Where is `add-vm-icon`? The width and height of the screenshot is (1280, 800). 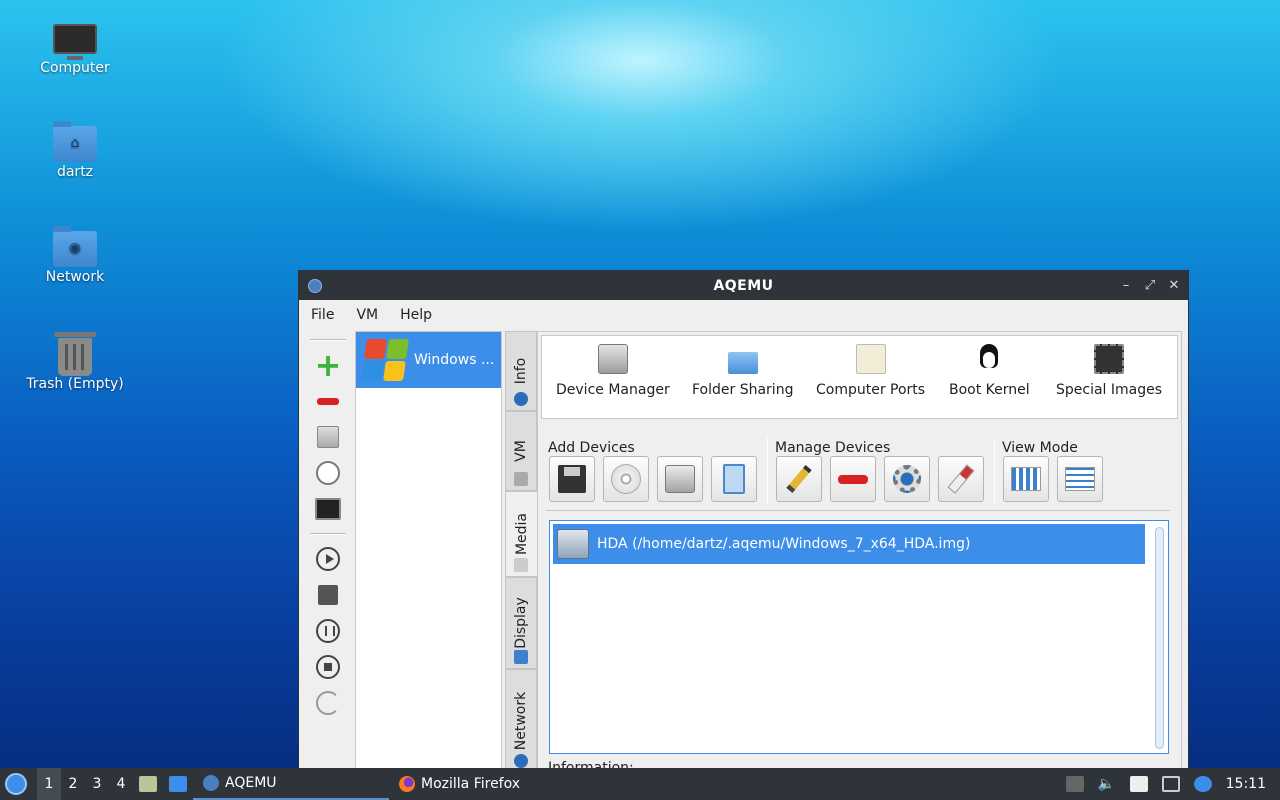
add-vm-icon is located at coordinates (328, 365).